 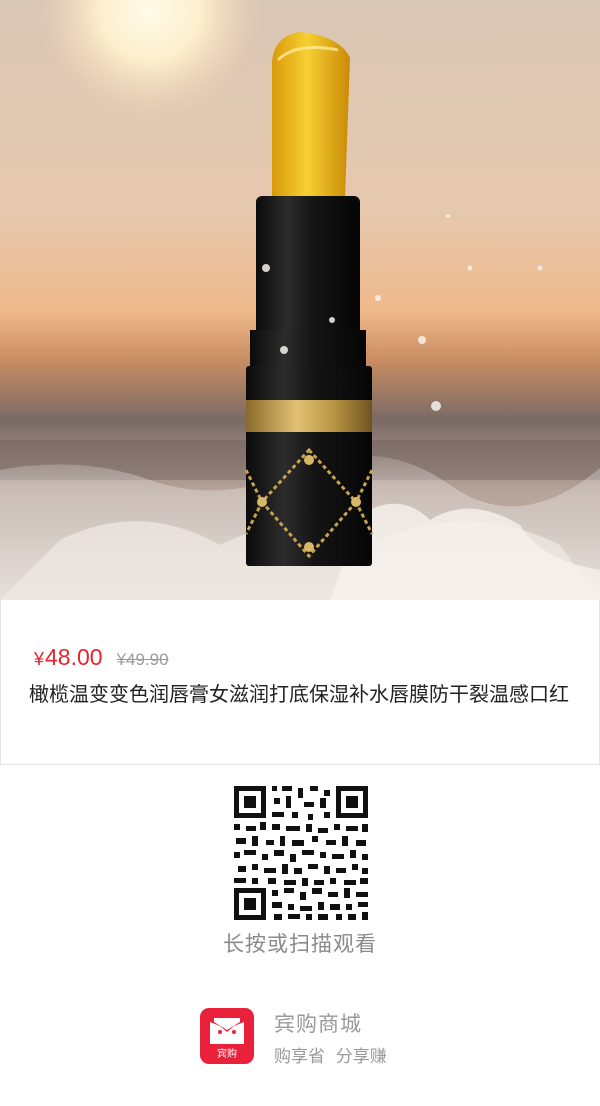 I want to click on qr-code, so click(x=301, y=853).